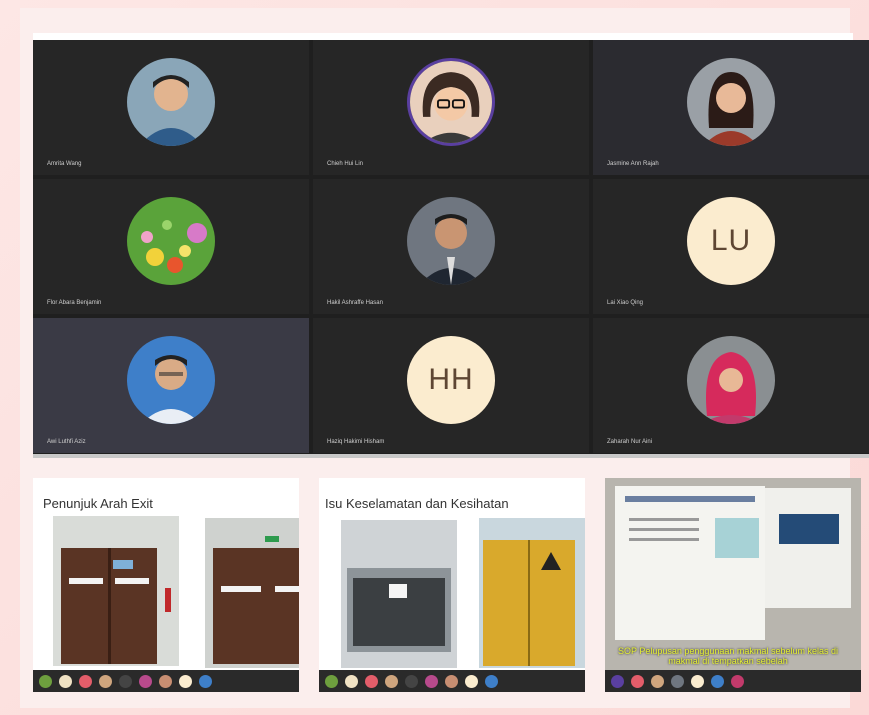 The height and width of the screenshot is (715, 869). What do you see at coordinates (356, 442) in the screenshot?
I see `participant-name: Haziq Hakimi Hisham` at bounding box center [356, 442].